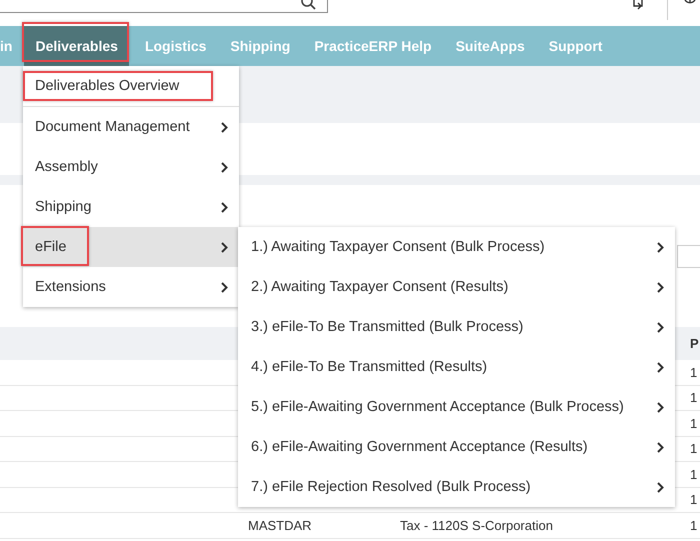 The height and width of the screenshot is (541, 700). What do you see at coordinates (131, 127) in the screenshot?
I see `menu-item: Document Management` at bounding box center [131, 127].